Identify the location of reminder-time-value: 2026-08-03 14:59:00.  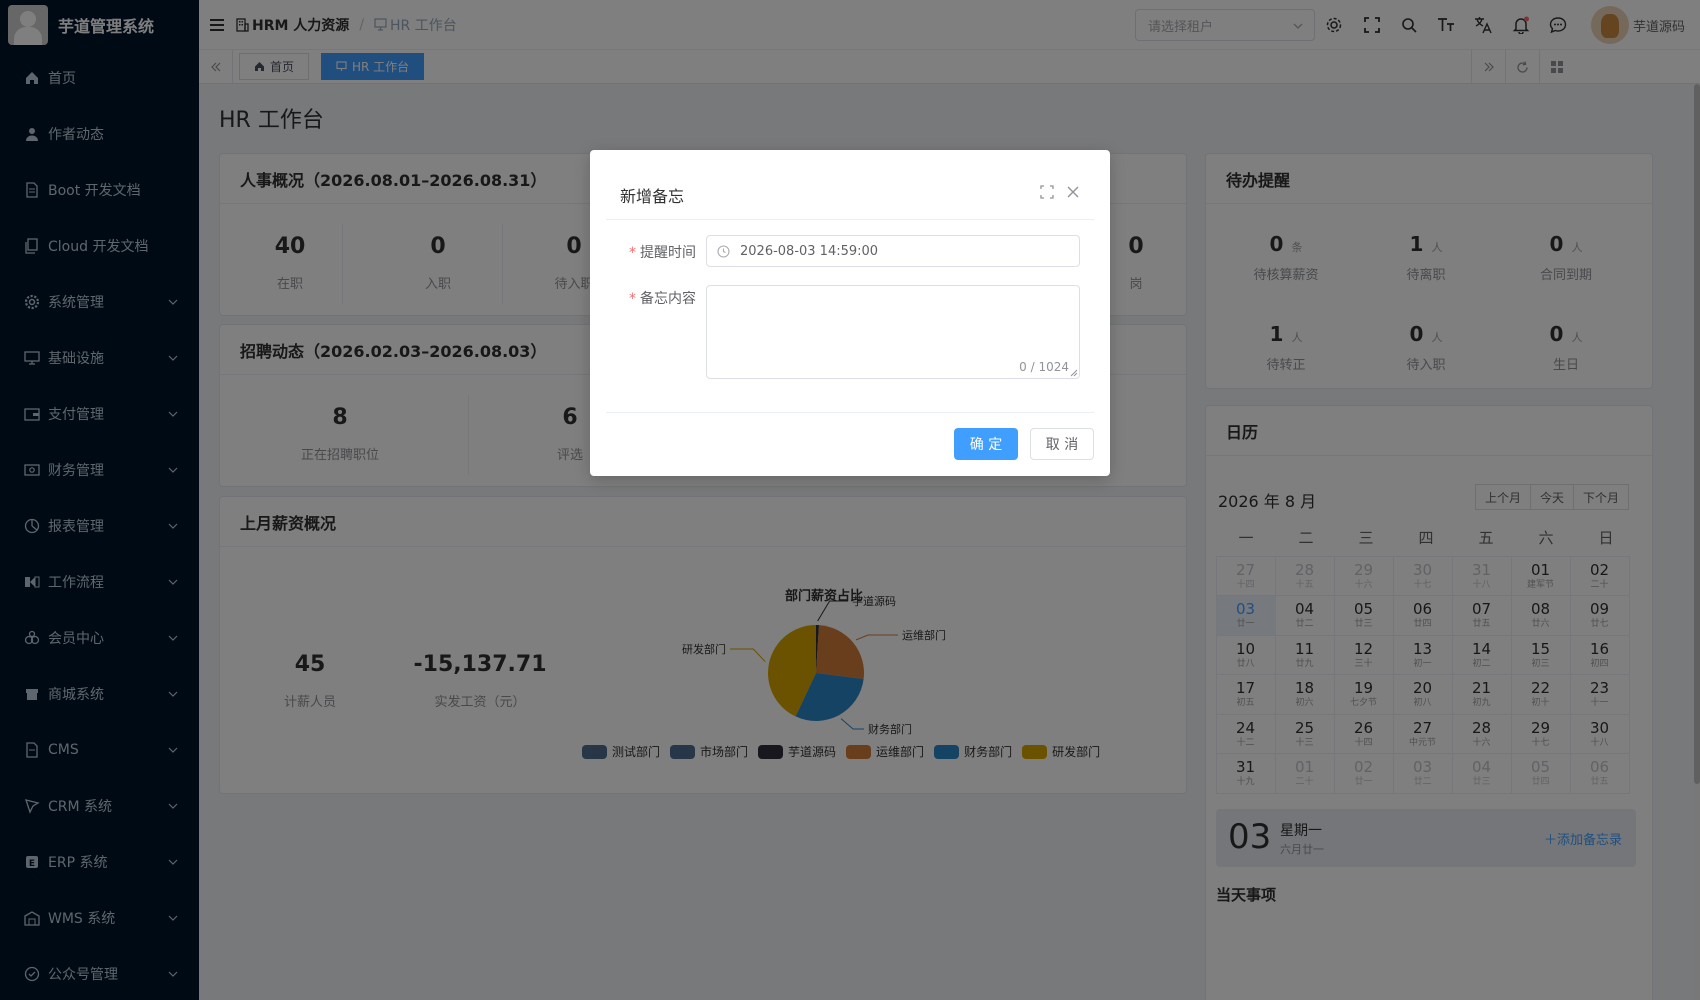
(809, 251).